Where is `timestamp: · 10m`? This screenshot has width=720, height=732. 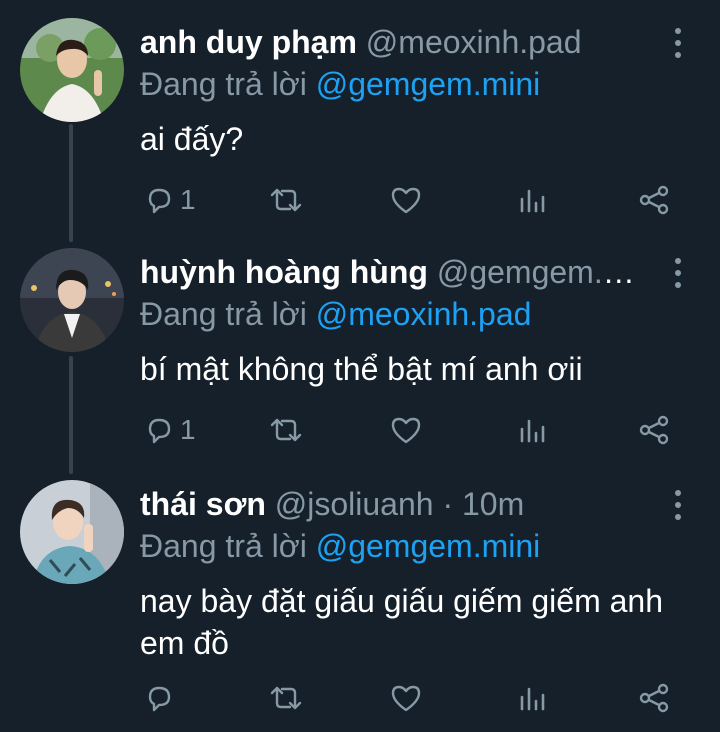 timestamp: · 10m is located at coordinates (483, 504).